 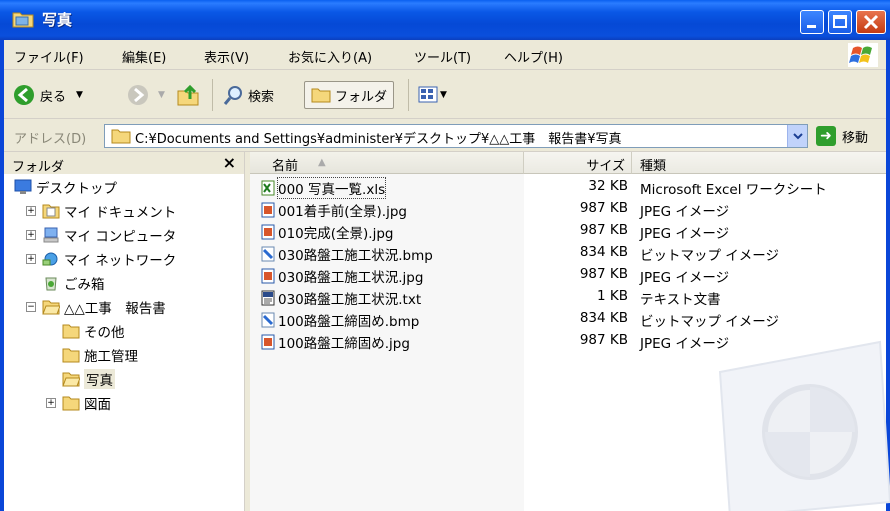 I want to click on menu-view: 表示(V), so click(x=226, y=56).